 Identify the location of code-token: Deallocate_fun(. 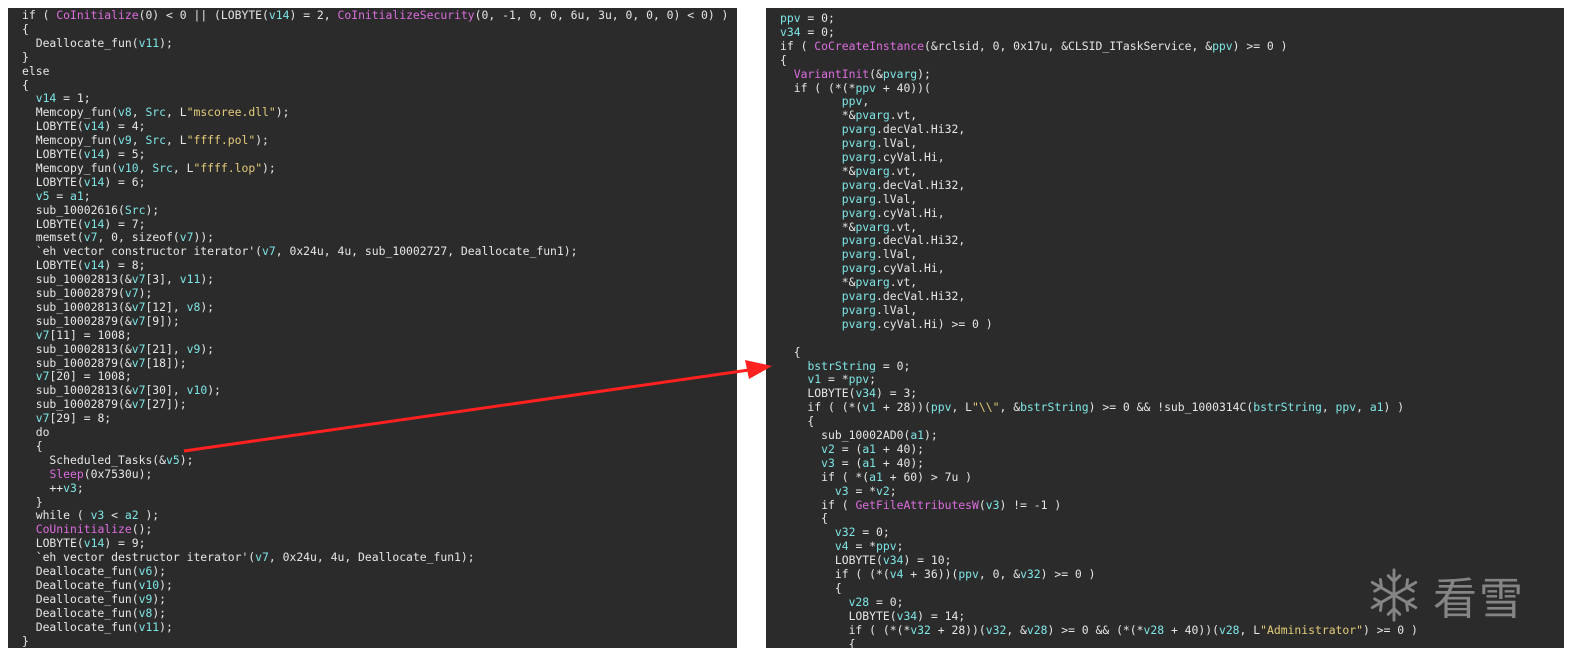
(80, 571).